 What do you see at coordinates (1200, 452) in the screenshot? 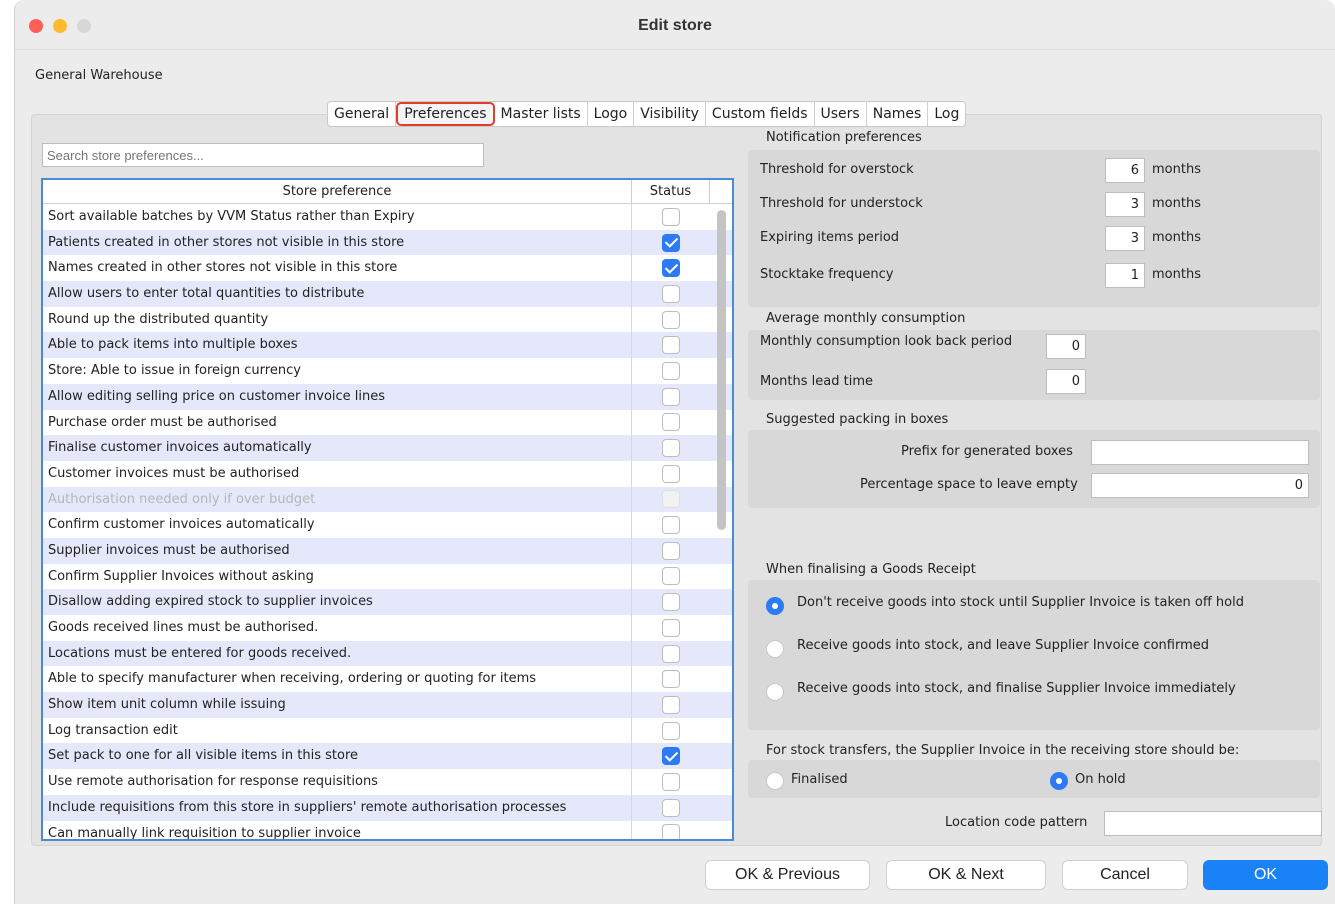
I see `box-prefix-input` at bounding box center [1200, 452].